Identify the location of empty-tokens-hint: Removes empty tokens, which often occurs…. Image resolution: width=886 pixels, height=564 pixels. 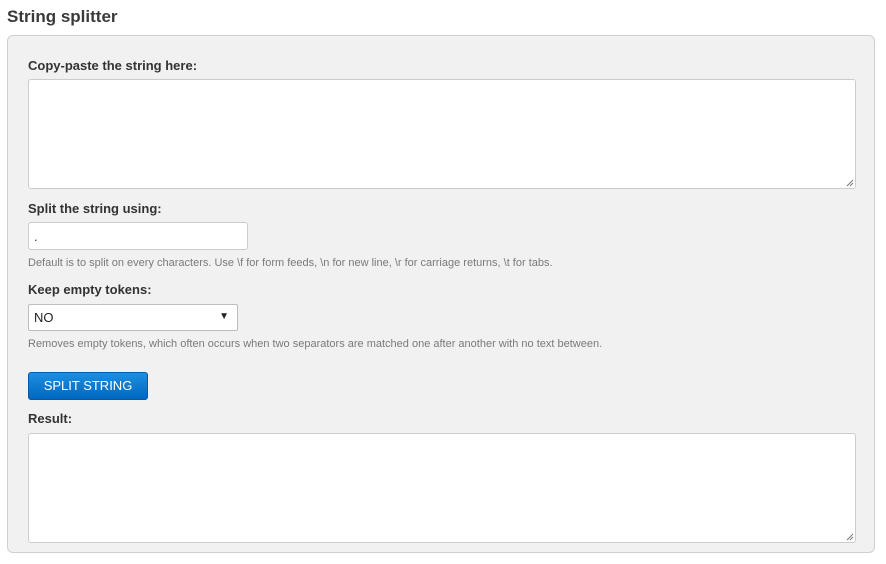
(315, 344).